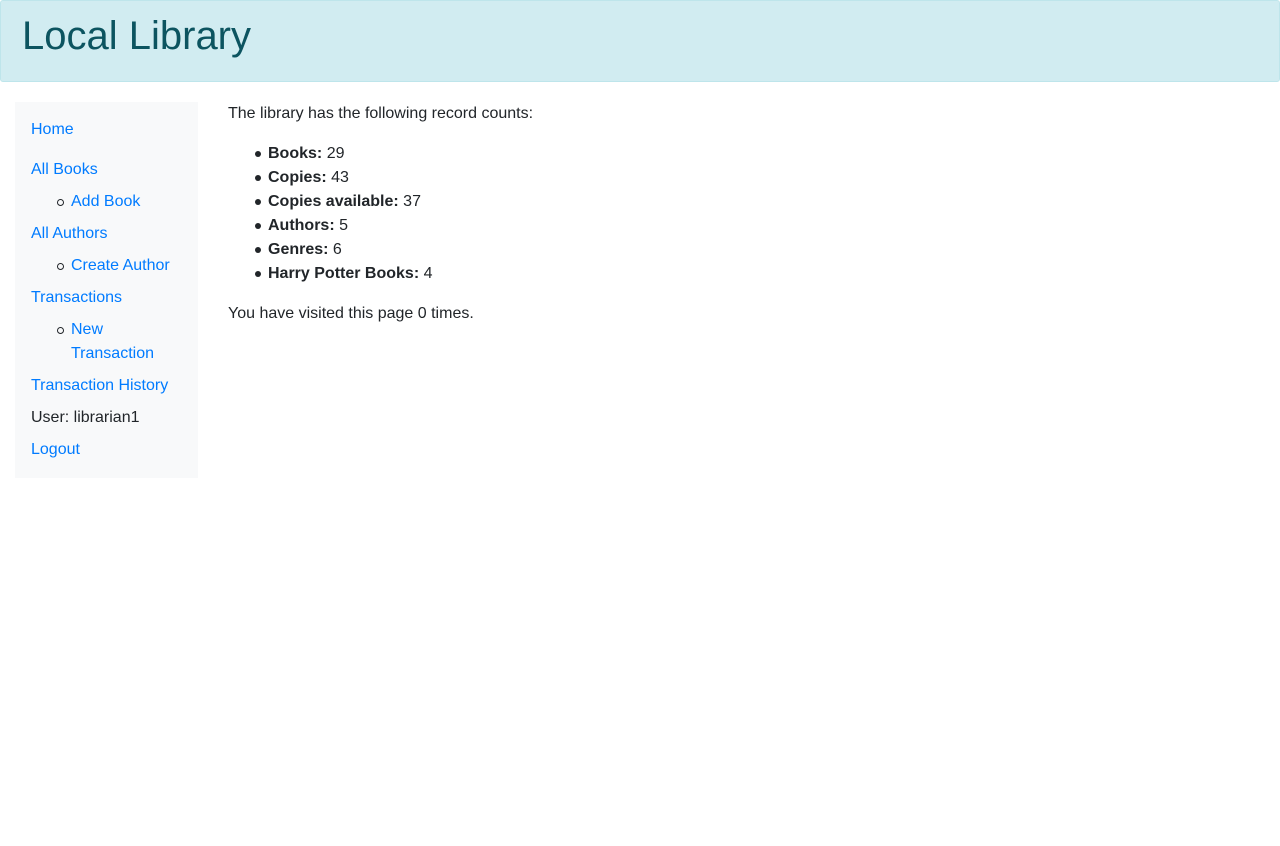  Describe the element at coordinates (344, 273) in the screenshot. I see `count-label: Harry Potter Books:` at that location.